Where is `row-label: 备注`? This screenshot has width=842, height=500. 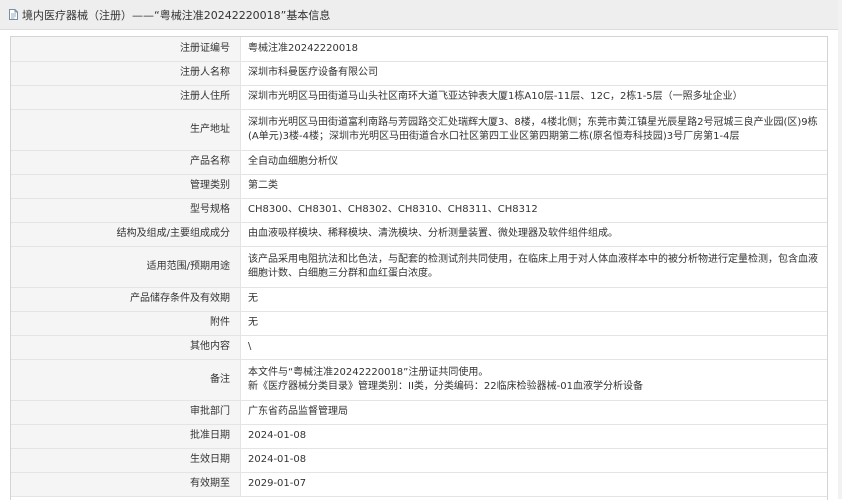
row-label: 备注 is located at coordinates (126, 380).